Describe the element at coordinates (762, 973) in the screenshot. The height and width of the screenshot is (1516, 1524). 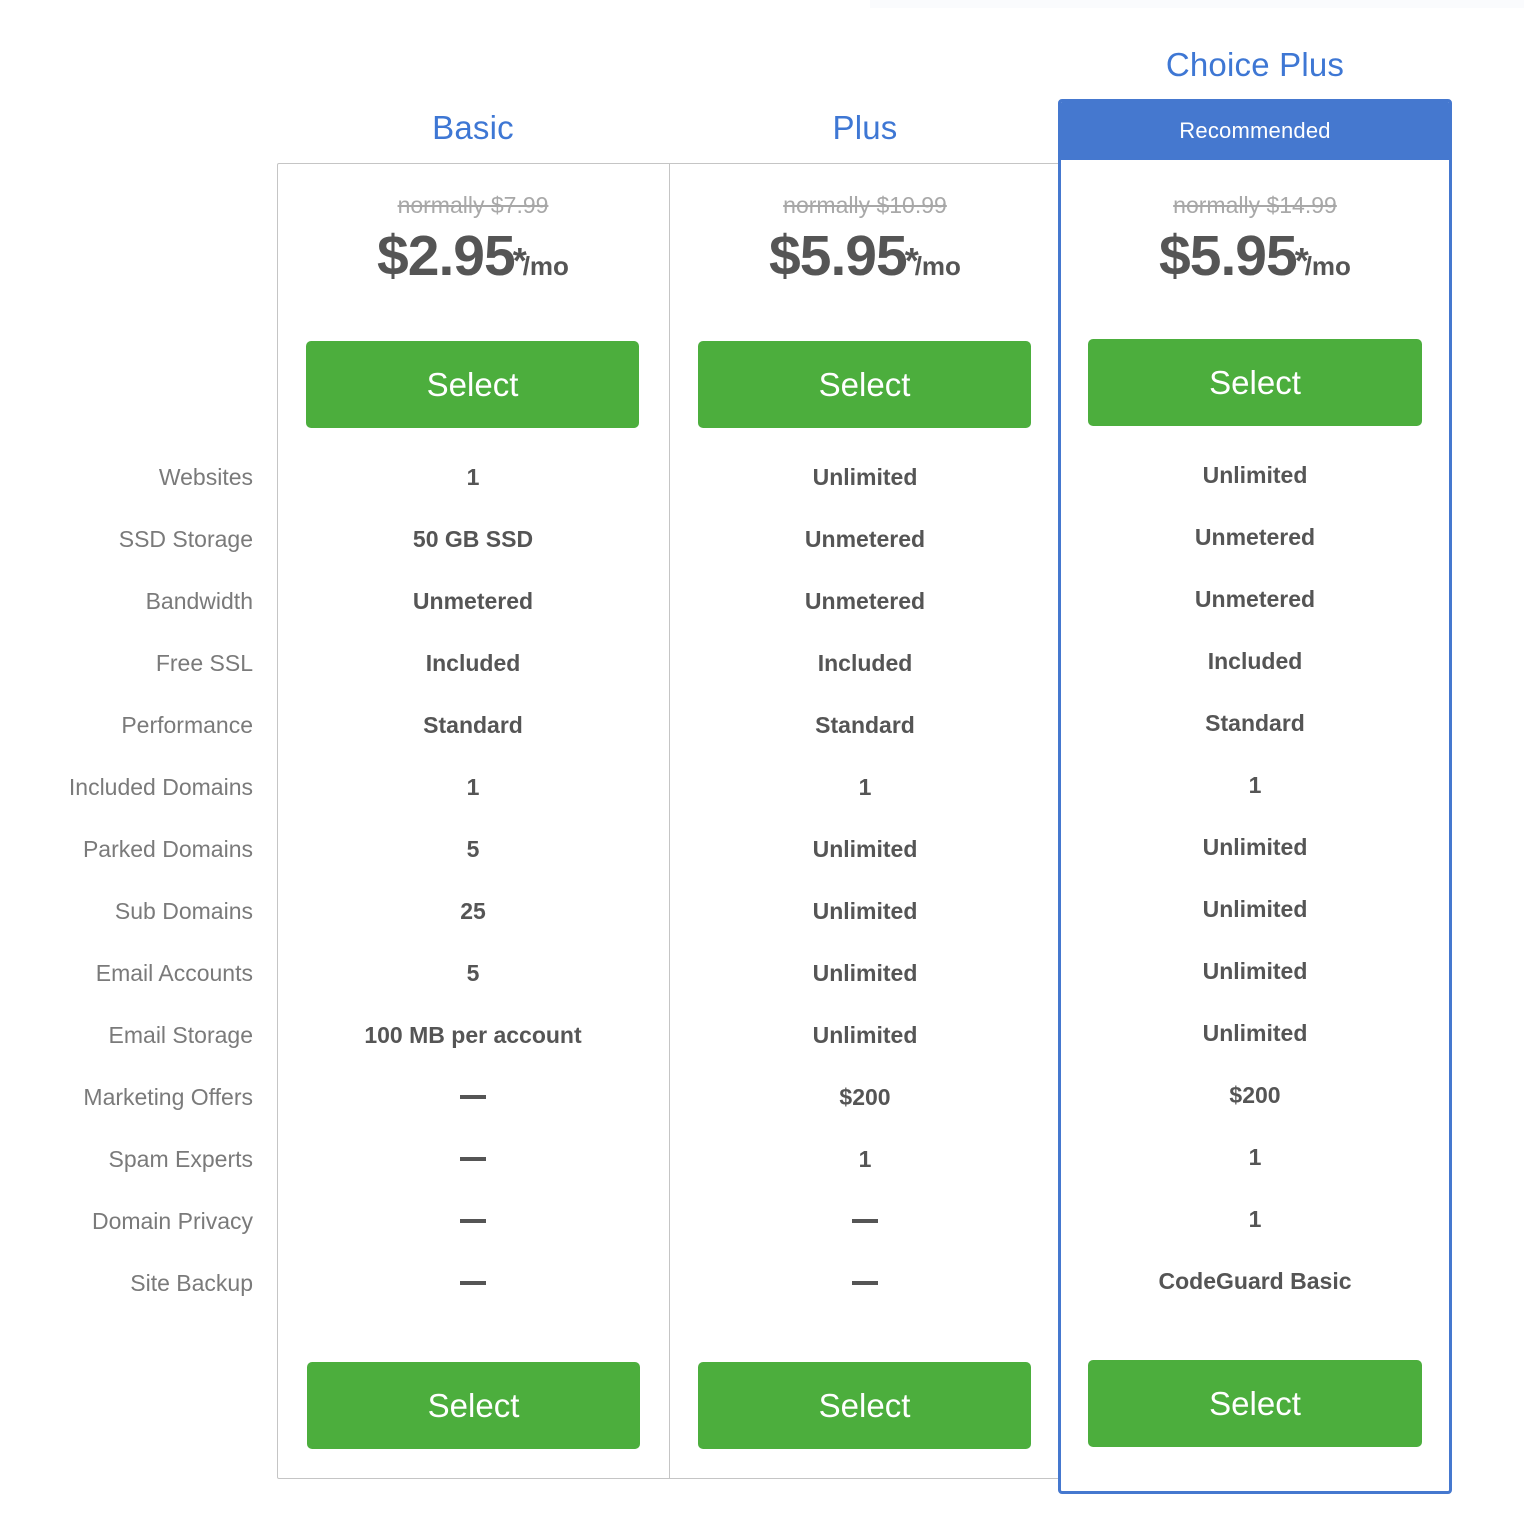
I see `table-row: Email Accounts 5 Unlimited Unlimited` at that location.